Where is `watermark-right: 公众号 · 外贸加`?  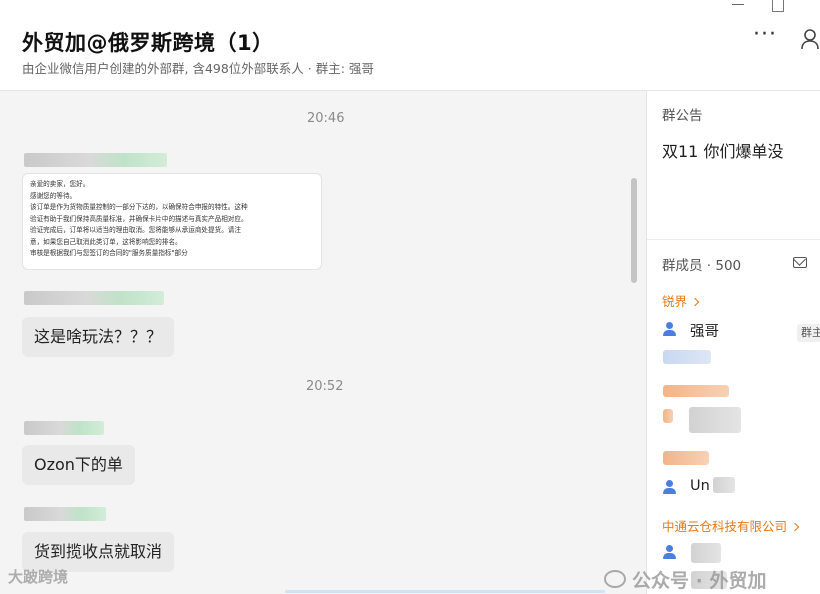
watermark-right: 公众号 · 外贸加 is located at coordinates (685, 579).